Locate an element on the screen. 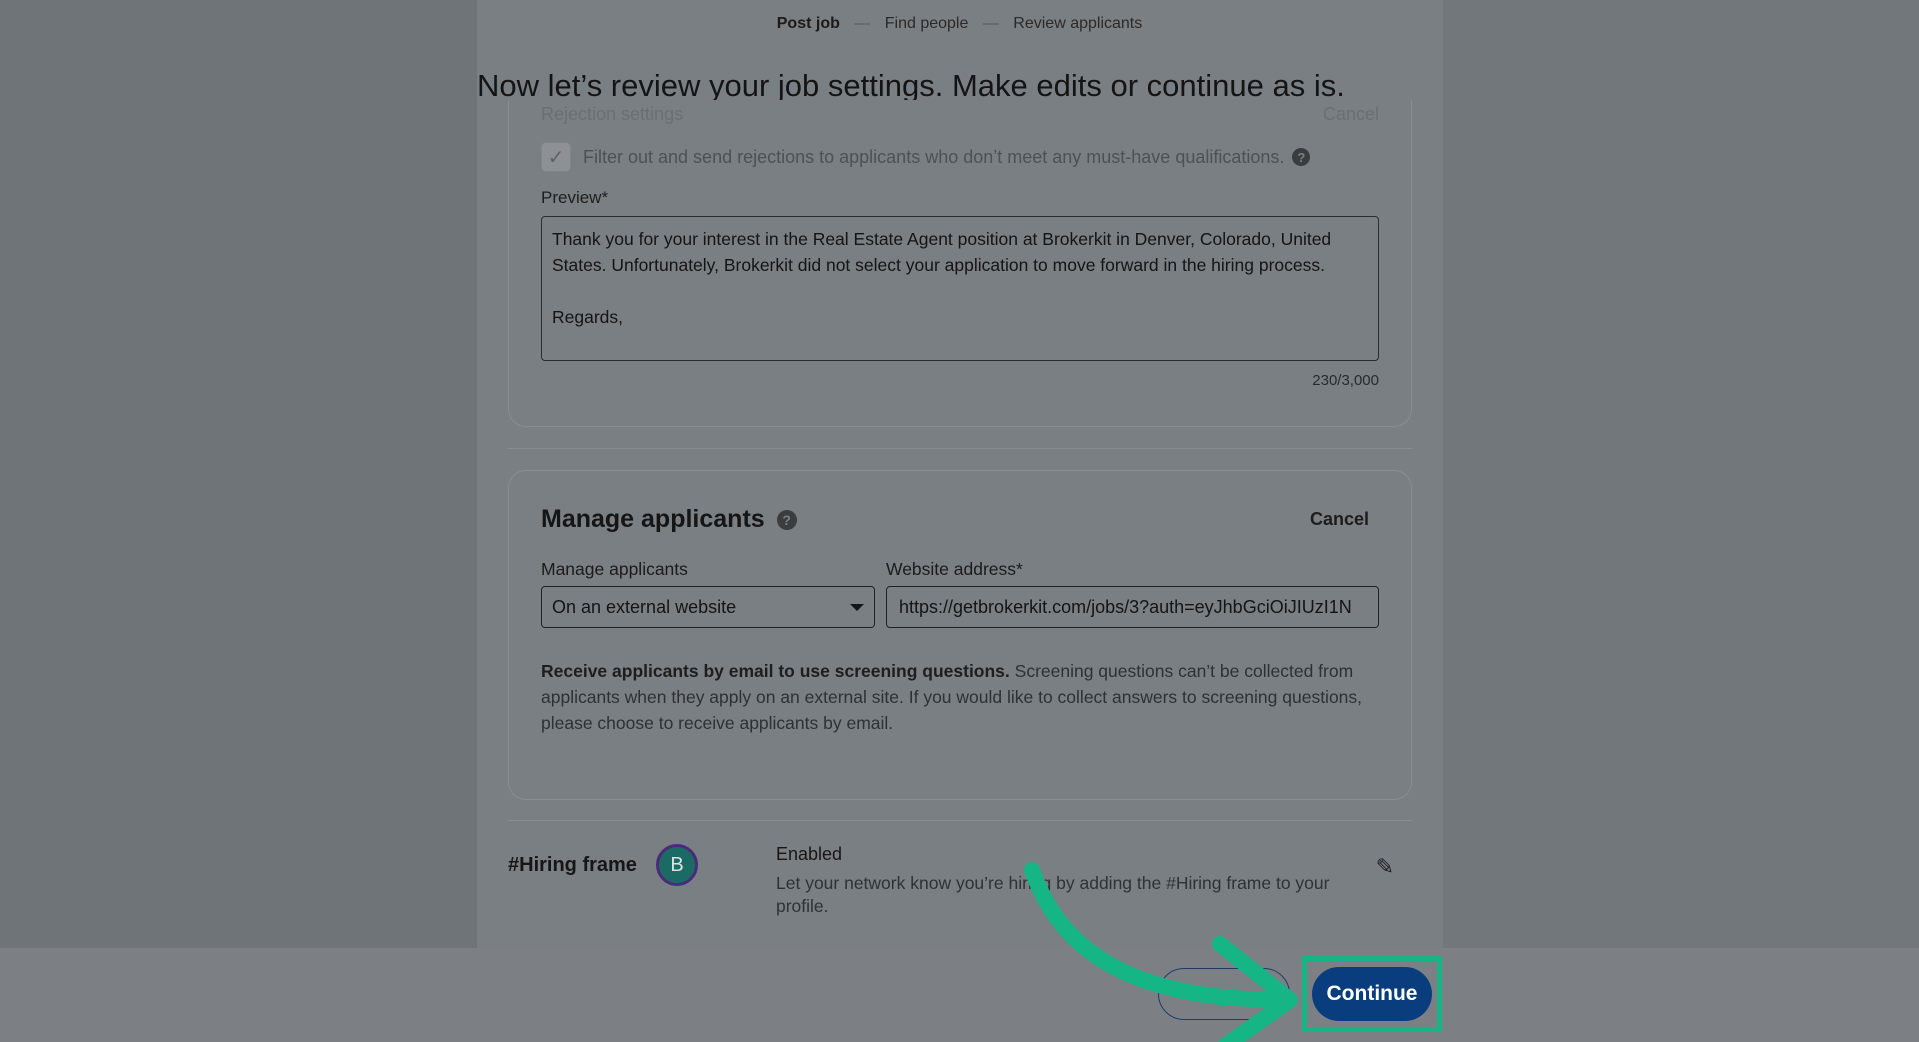  avatar: B is located at coordinates (677, 865).